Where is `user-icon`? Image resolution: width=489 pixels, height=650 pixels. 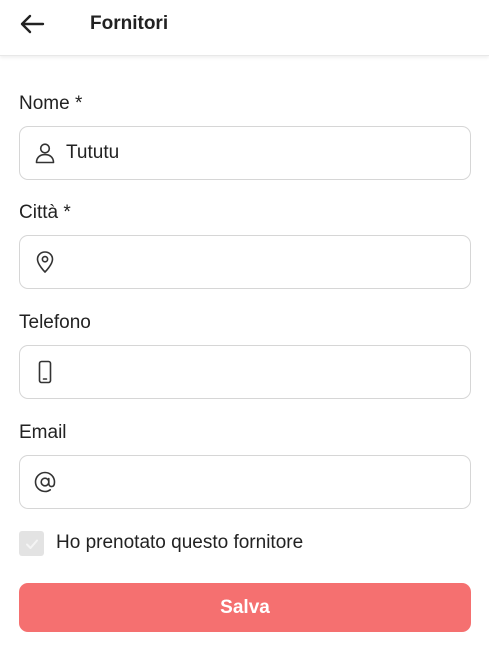
user-icon is located at coordinates (45, 153).